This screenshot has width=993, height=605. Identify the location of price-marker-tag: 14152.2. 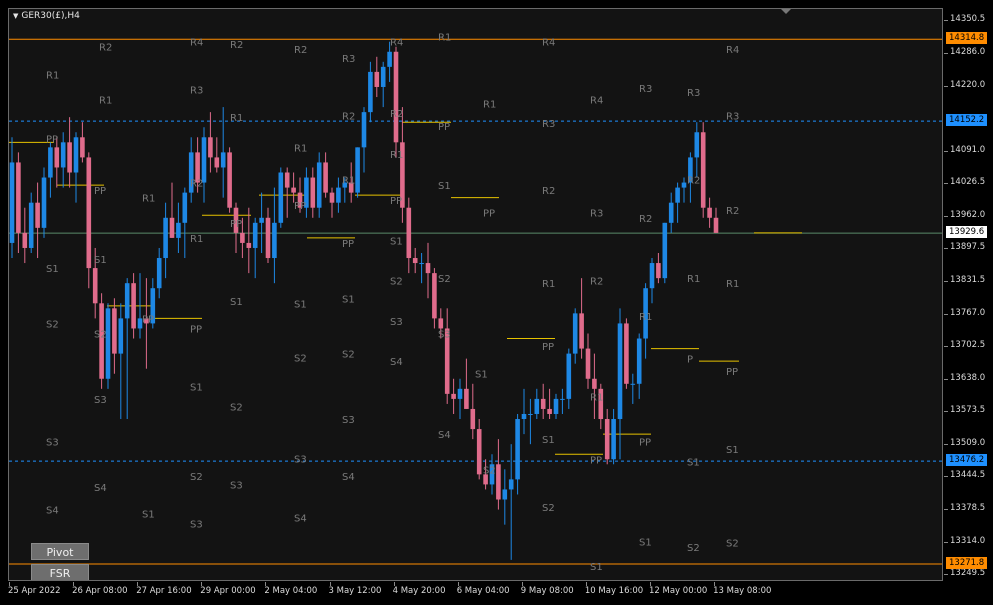
(966, 120).